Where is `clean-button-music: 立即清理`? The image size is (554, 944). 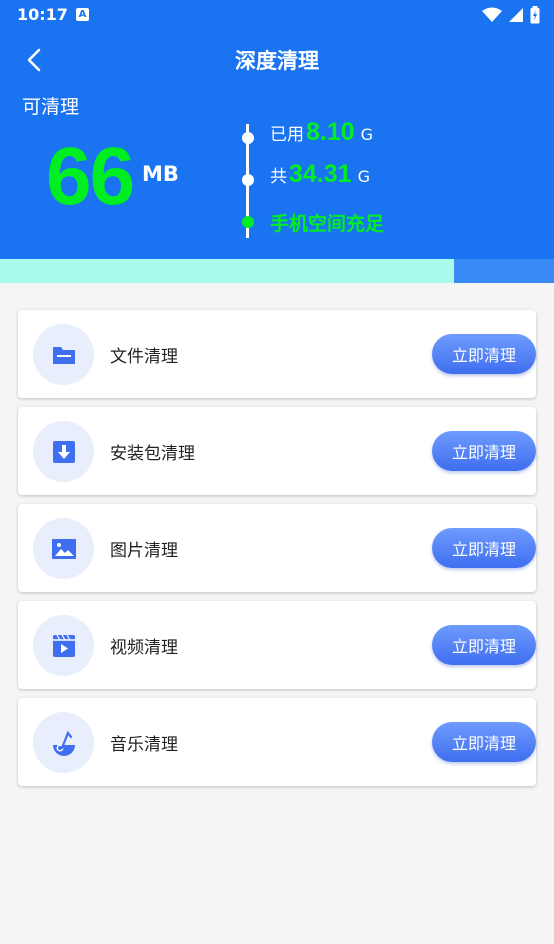
clean-button-music: 立即清理 is located at coordinates (484, 742).